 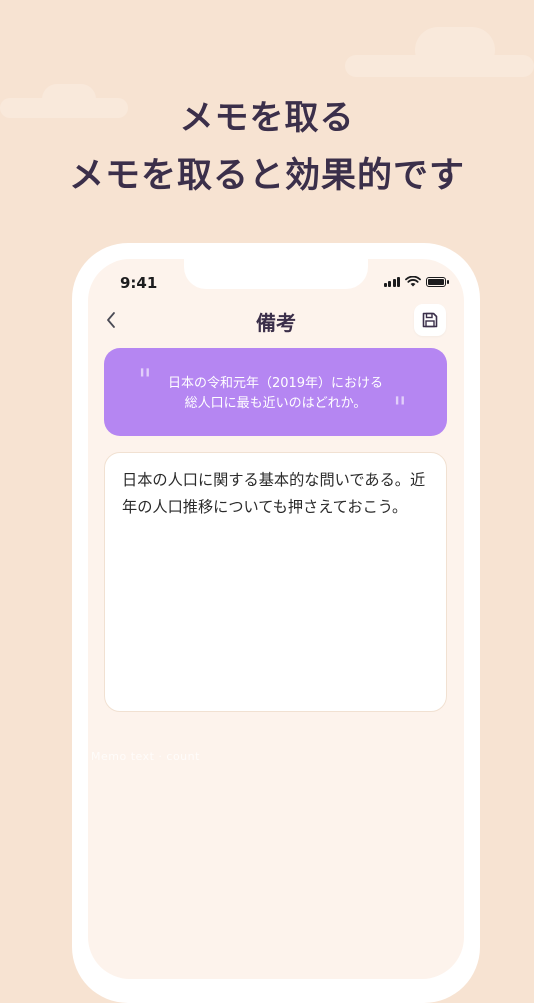 I want to click on background-cloud, so click(x=439, y=52).